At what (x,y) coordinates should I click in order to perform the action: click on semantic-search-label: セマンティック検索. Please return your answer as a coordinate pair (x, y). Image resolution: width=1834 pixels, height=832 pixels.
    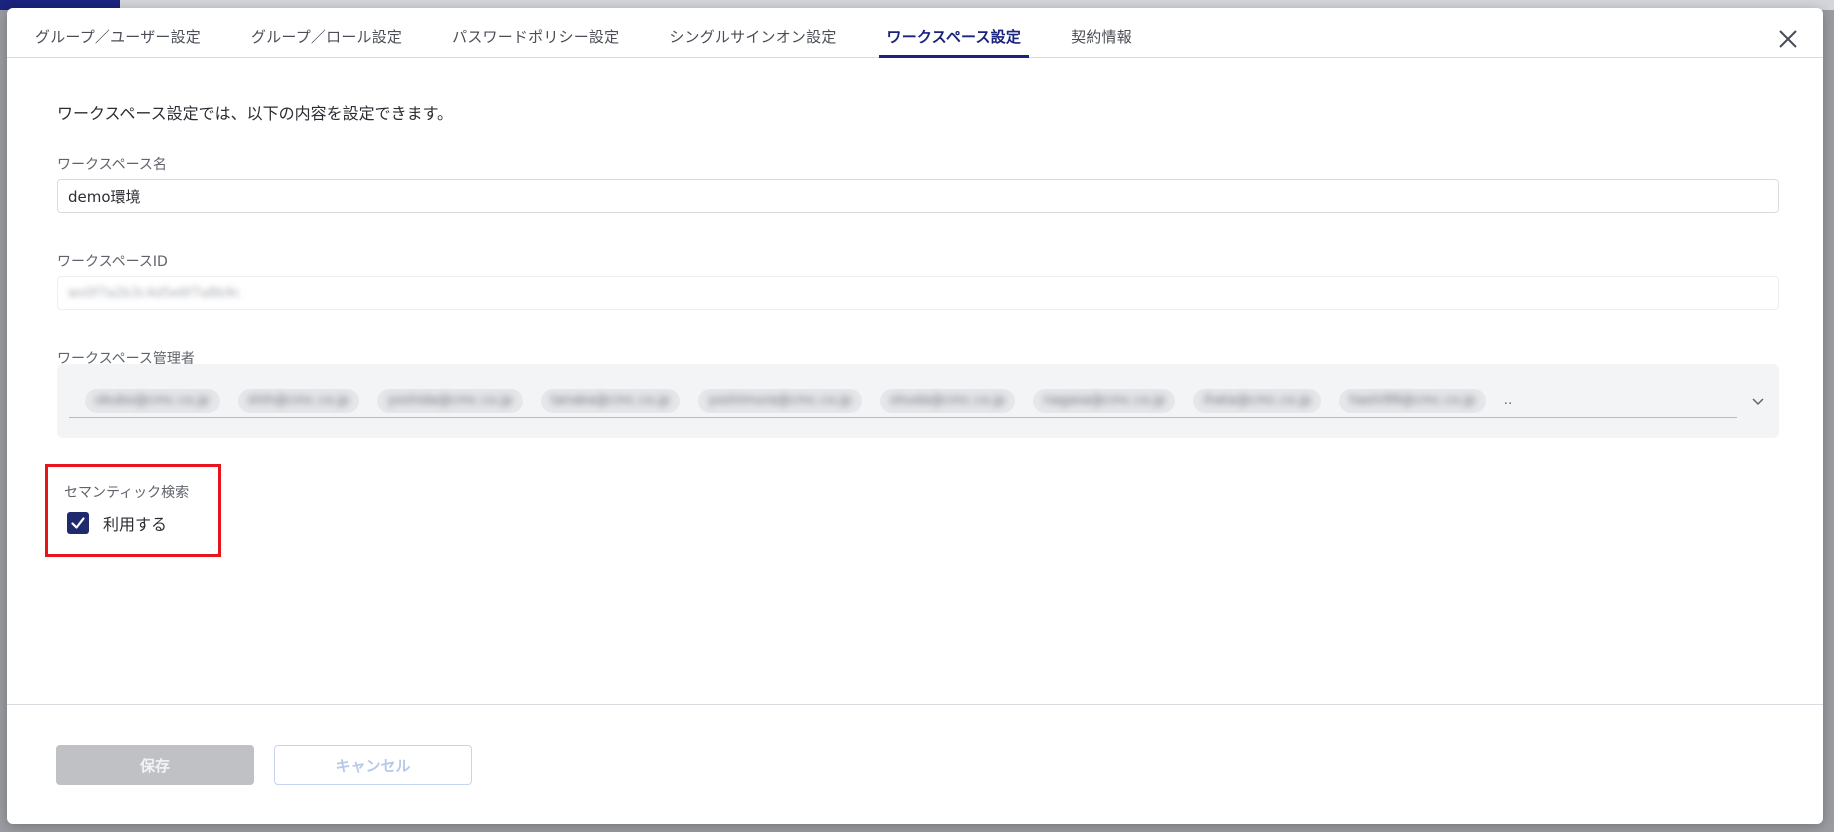
    Looking at the image, I should click on (127, 493).